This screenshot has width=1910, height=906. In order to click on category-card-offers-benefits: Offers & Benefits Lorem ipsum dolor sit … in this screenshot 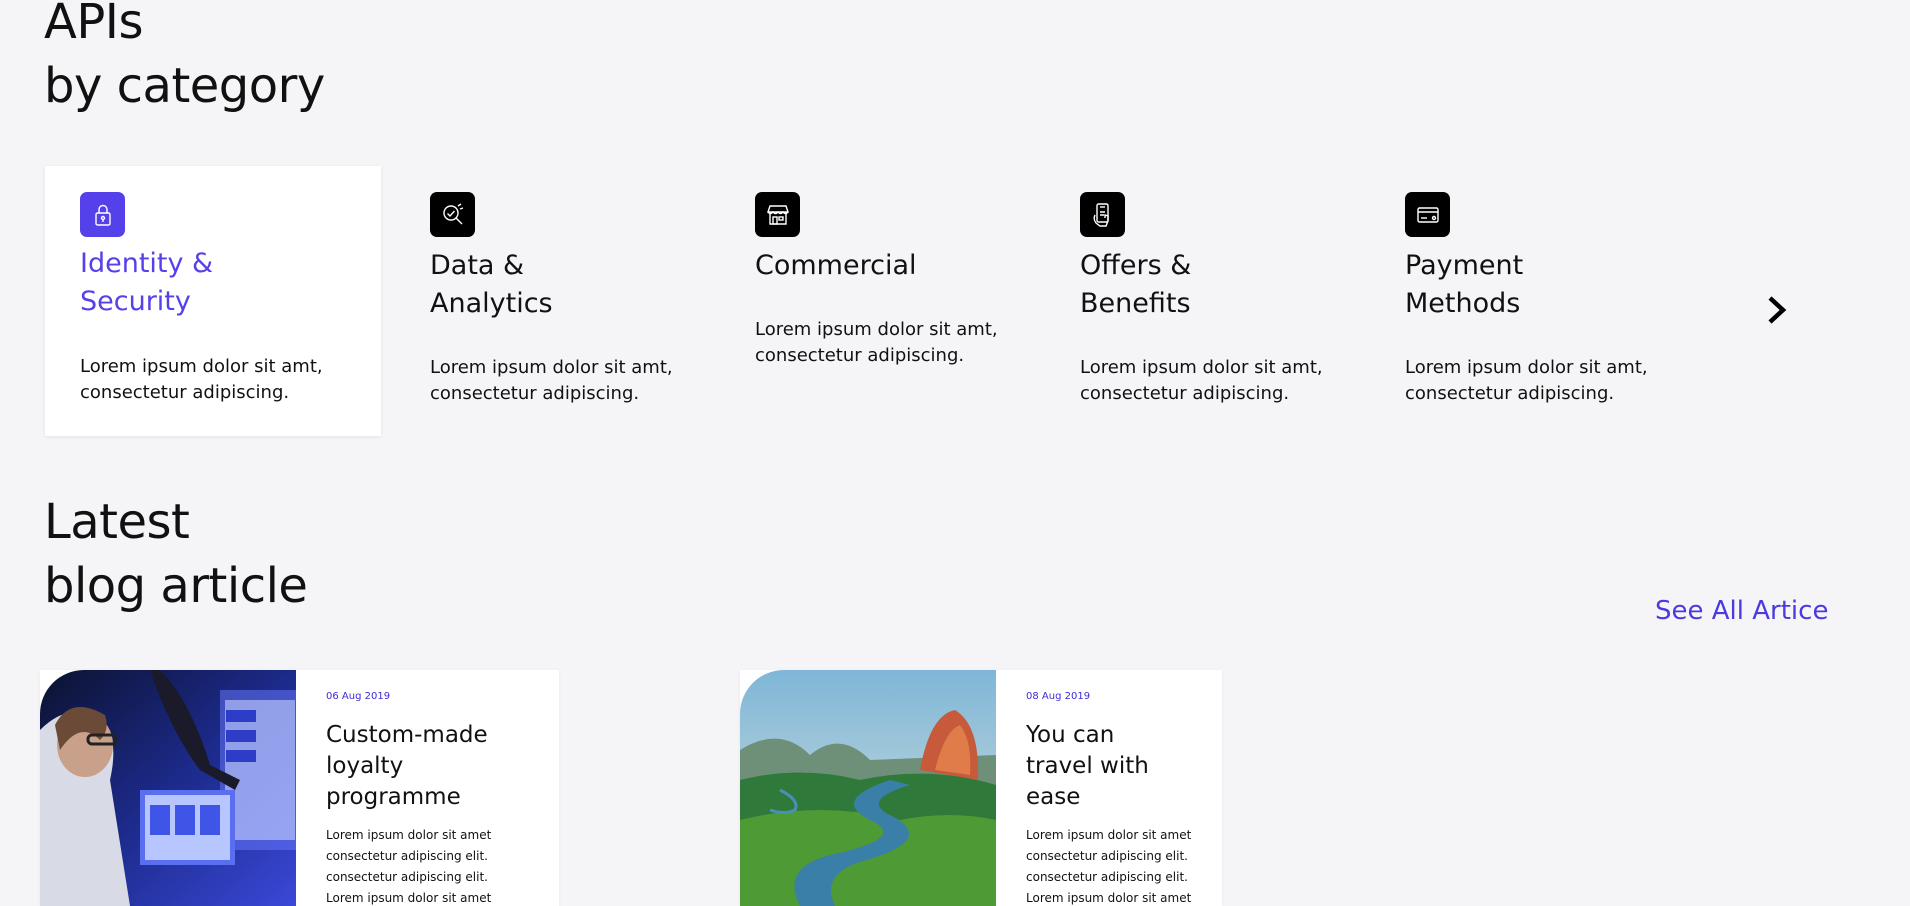, I will do `click(1213, 301)`.